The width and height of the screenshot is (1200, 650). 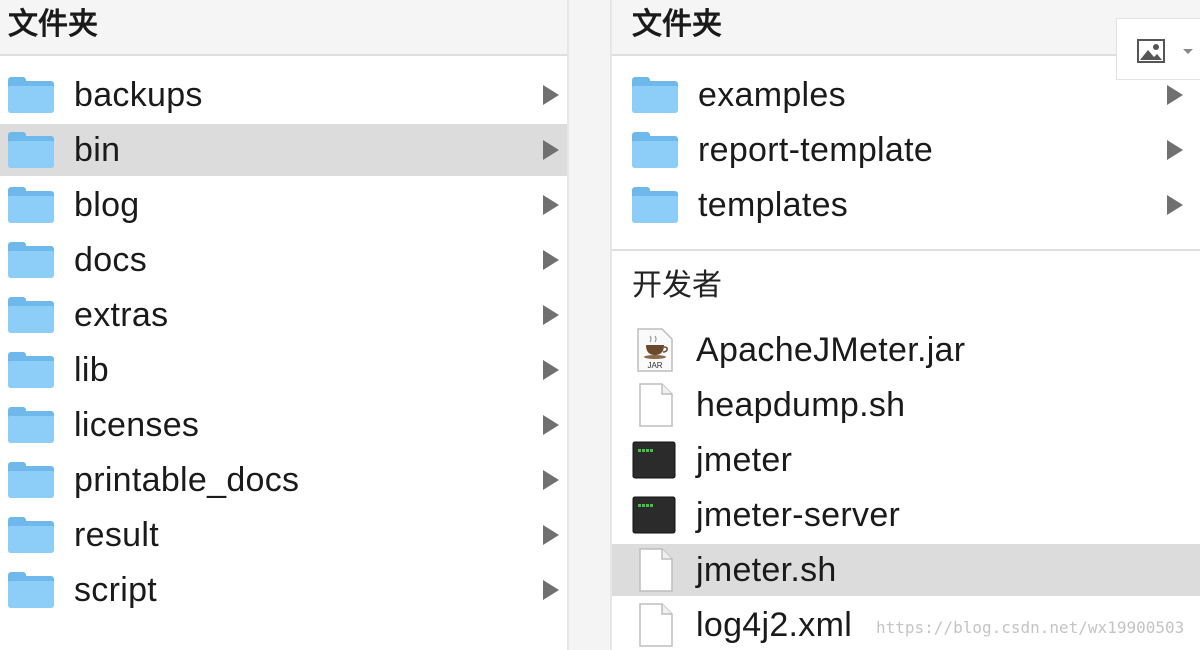 I want to click on item-label: printable_docs, so click(x=187, y=479).